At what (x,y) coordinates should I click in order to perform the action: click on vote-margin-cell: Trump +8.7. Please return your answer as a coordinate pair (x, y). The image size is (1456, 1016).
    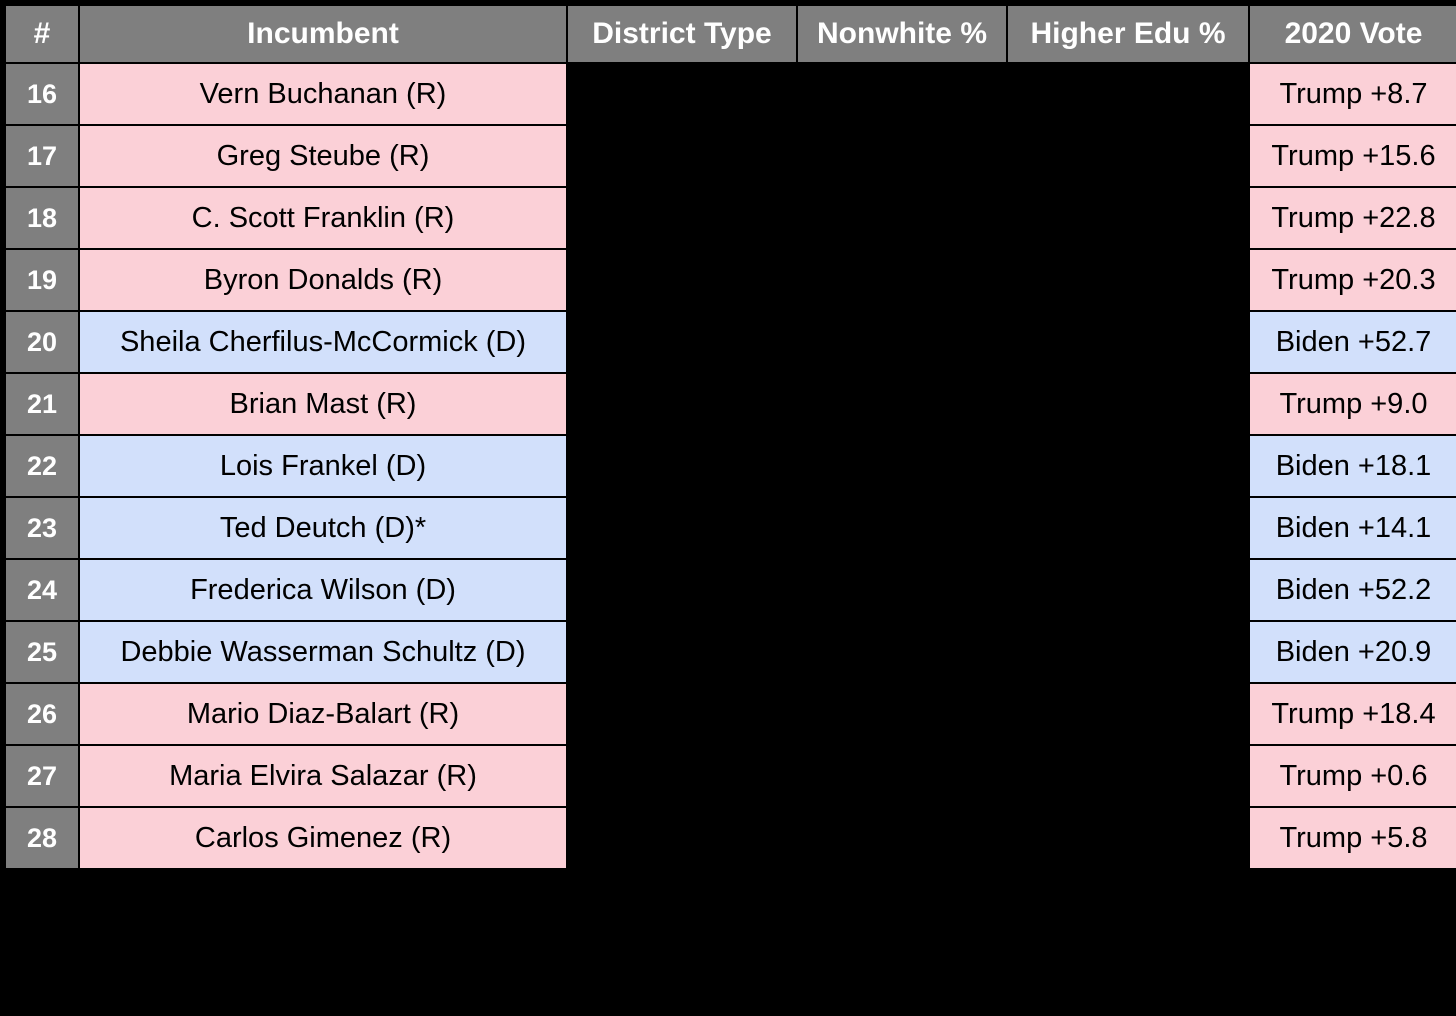
    Looking at the image, I should click on (1353, 94).